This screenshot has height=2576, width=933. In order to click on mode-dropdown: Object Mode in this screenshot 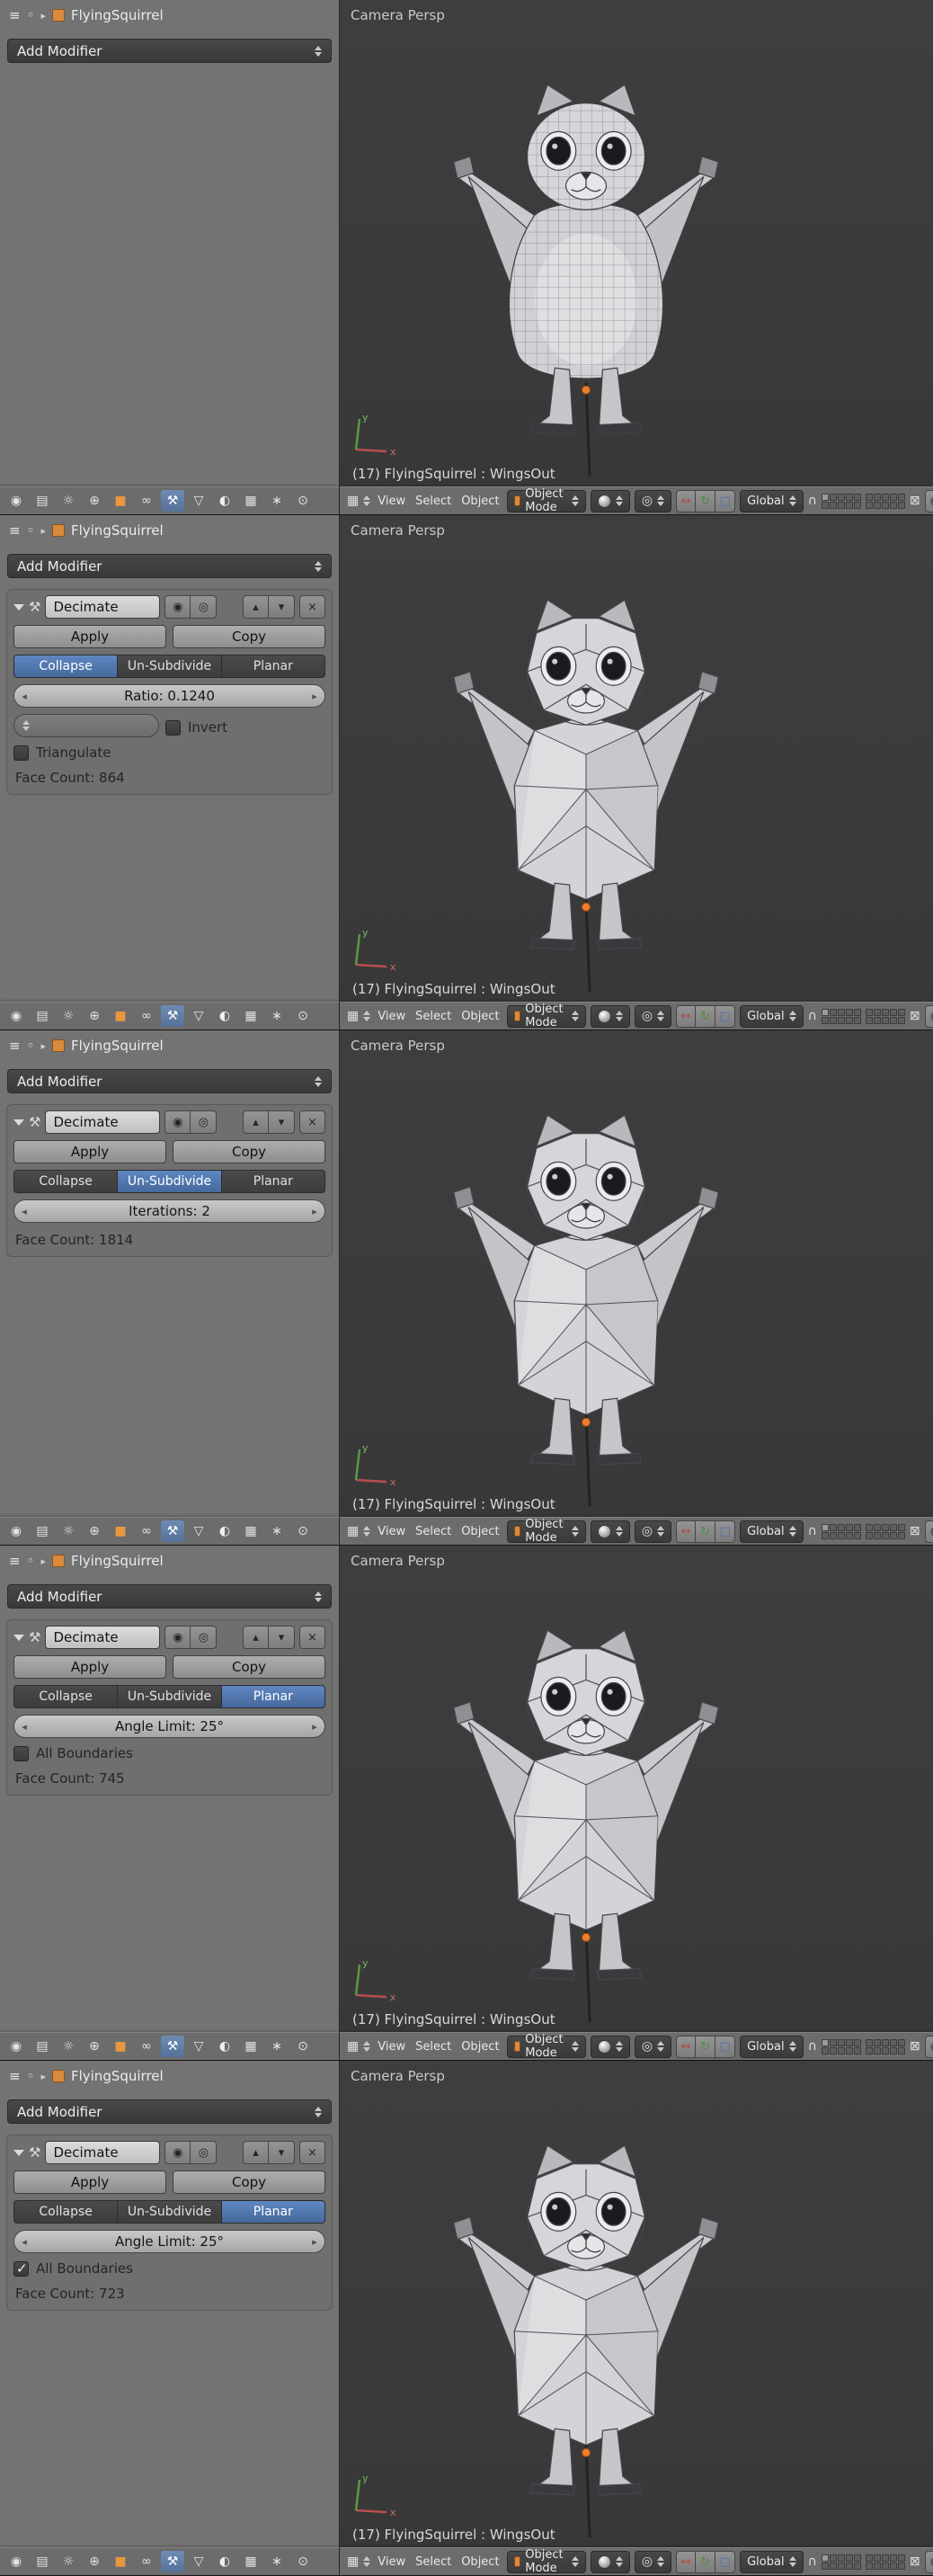, I will do `click(546, 2562)`.